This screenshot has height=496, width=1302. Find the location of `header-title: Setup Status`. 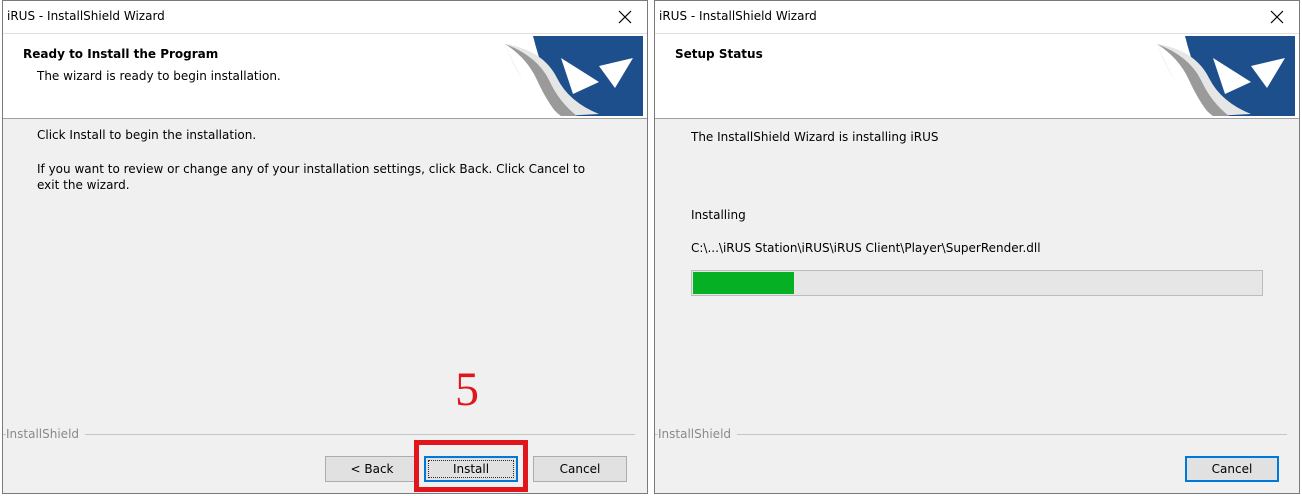

header-title: Setup Status is located at coordinates (719, 54).